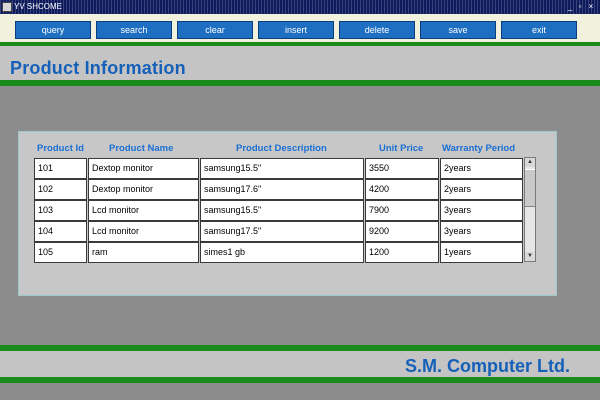  I want to click on query-button: query, so click(53, 30).